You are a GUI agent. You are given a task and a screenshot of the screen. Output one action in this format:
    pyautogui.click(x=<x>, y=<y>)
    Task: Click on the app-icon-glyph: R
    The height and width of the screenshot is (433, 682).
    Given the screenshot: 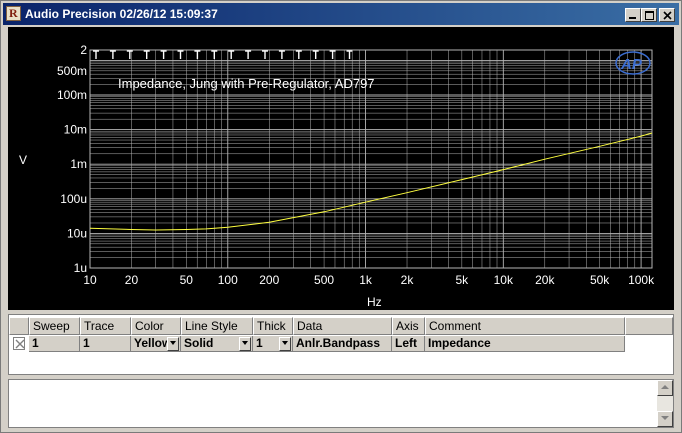 What is the action you would take?
    pyautogui.click(x=13, y=13)
    